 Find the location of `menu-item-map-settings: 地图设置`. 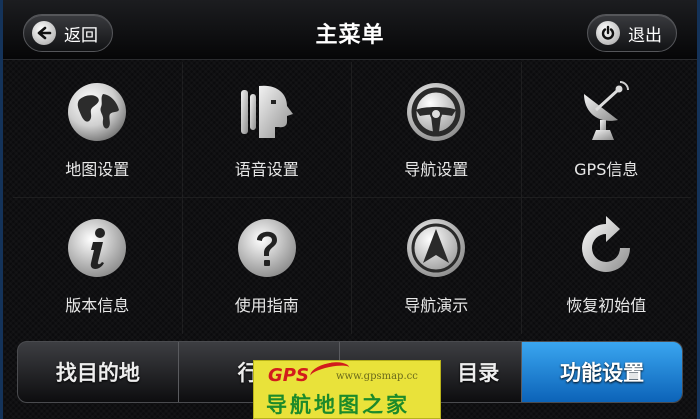

menu-item-map-settings: 地图设置 is located at coordinates (98, 130).